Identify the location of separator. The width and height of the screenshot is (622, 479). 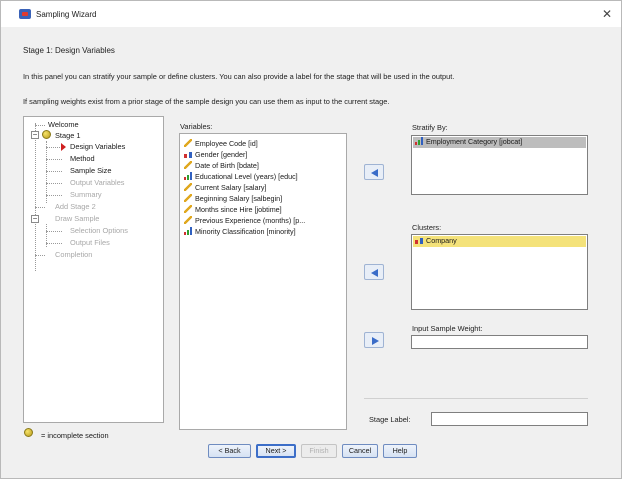
(476, 398).